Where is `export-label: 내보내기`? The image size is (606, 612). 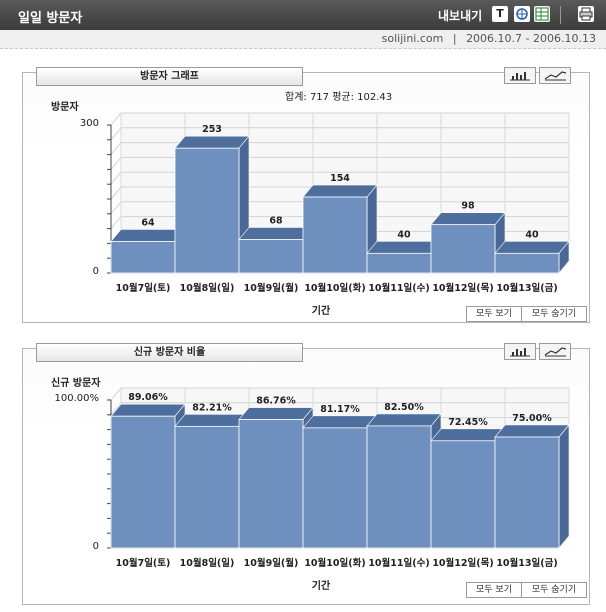
export-label: 내보내기 is located at coordinates (460, 16).